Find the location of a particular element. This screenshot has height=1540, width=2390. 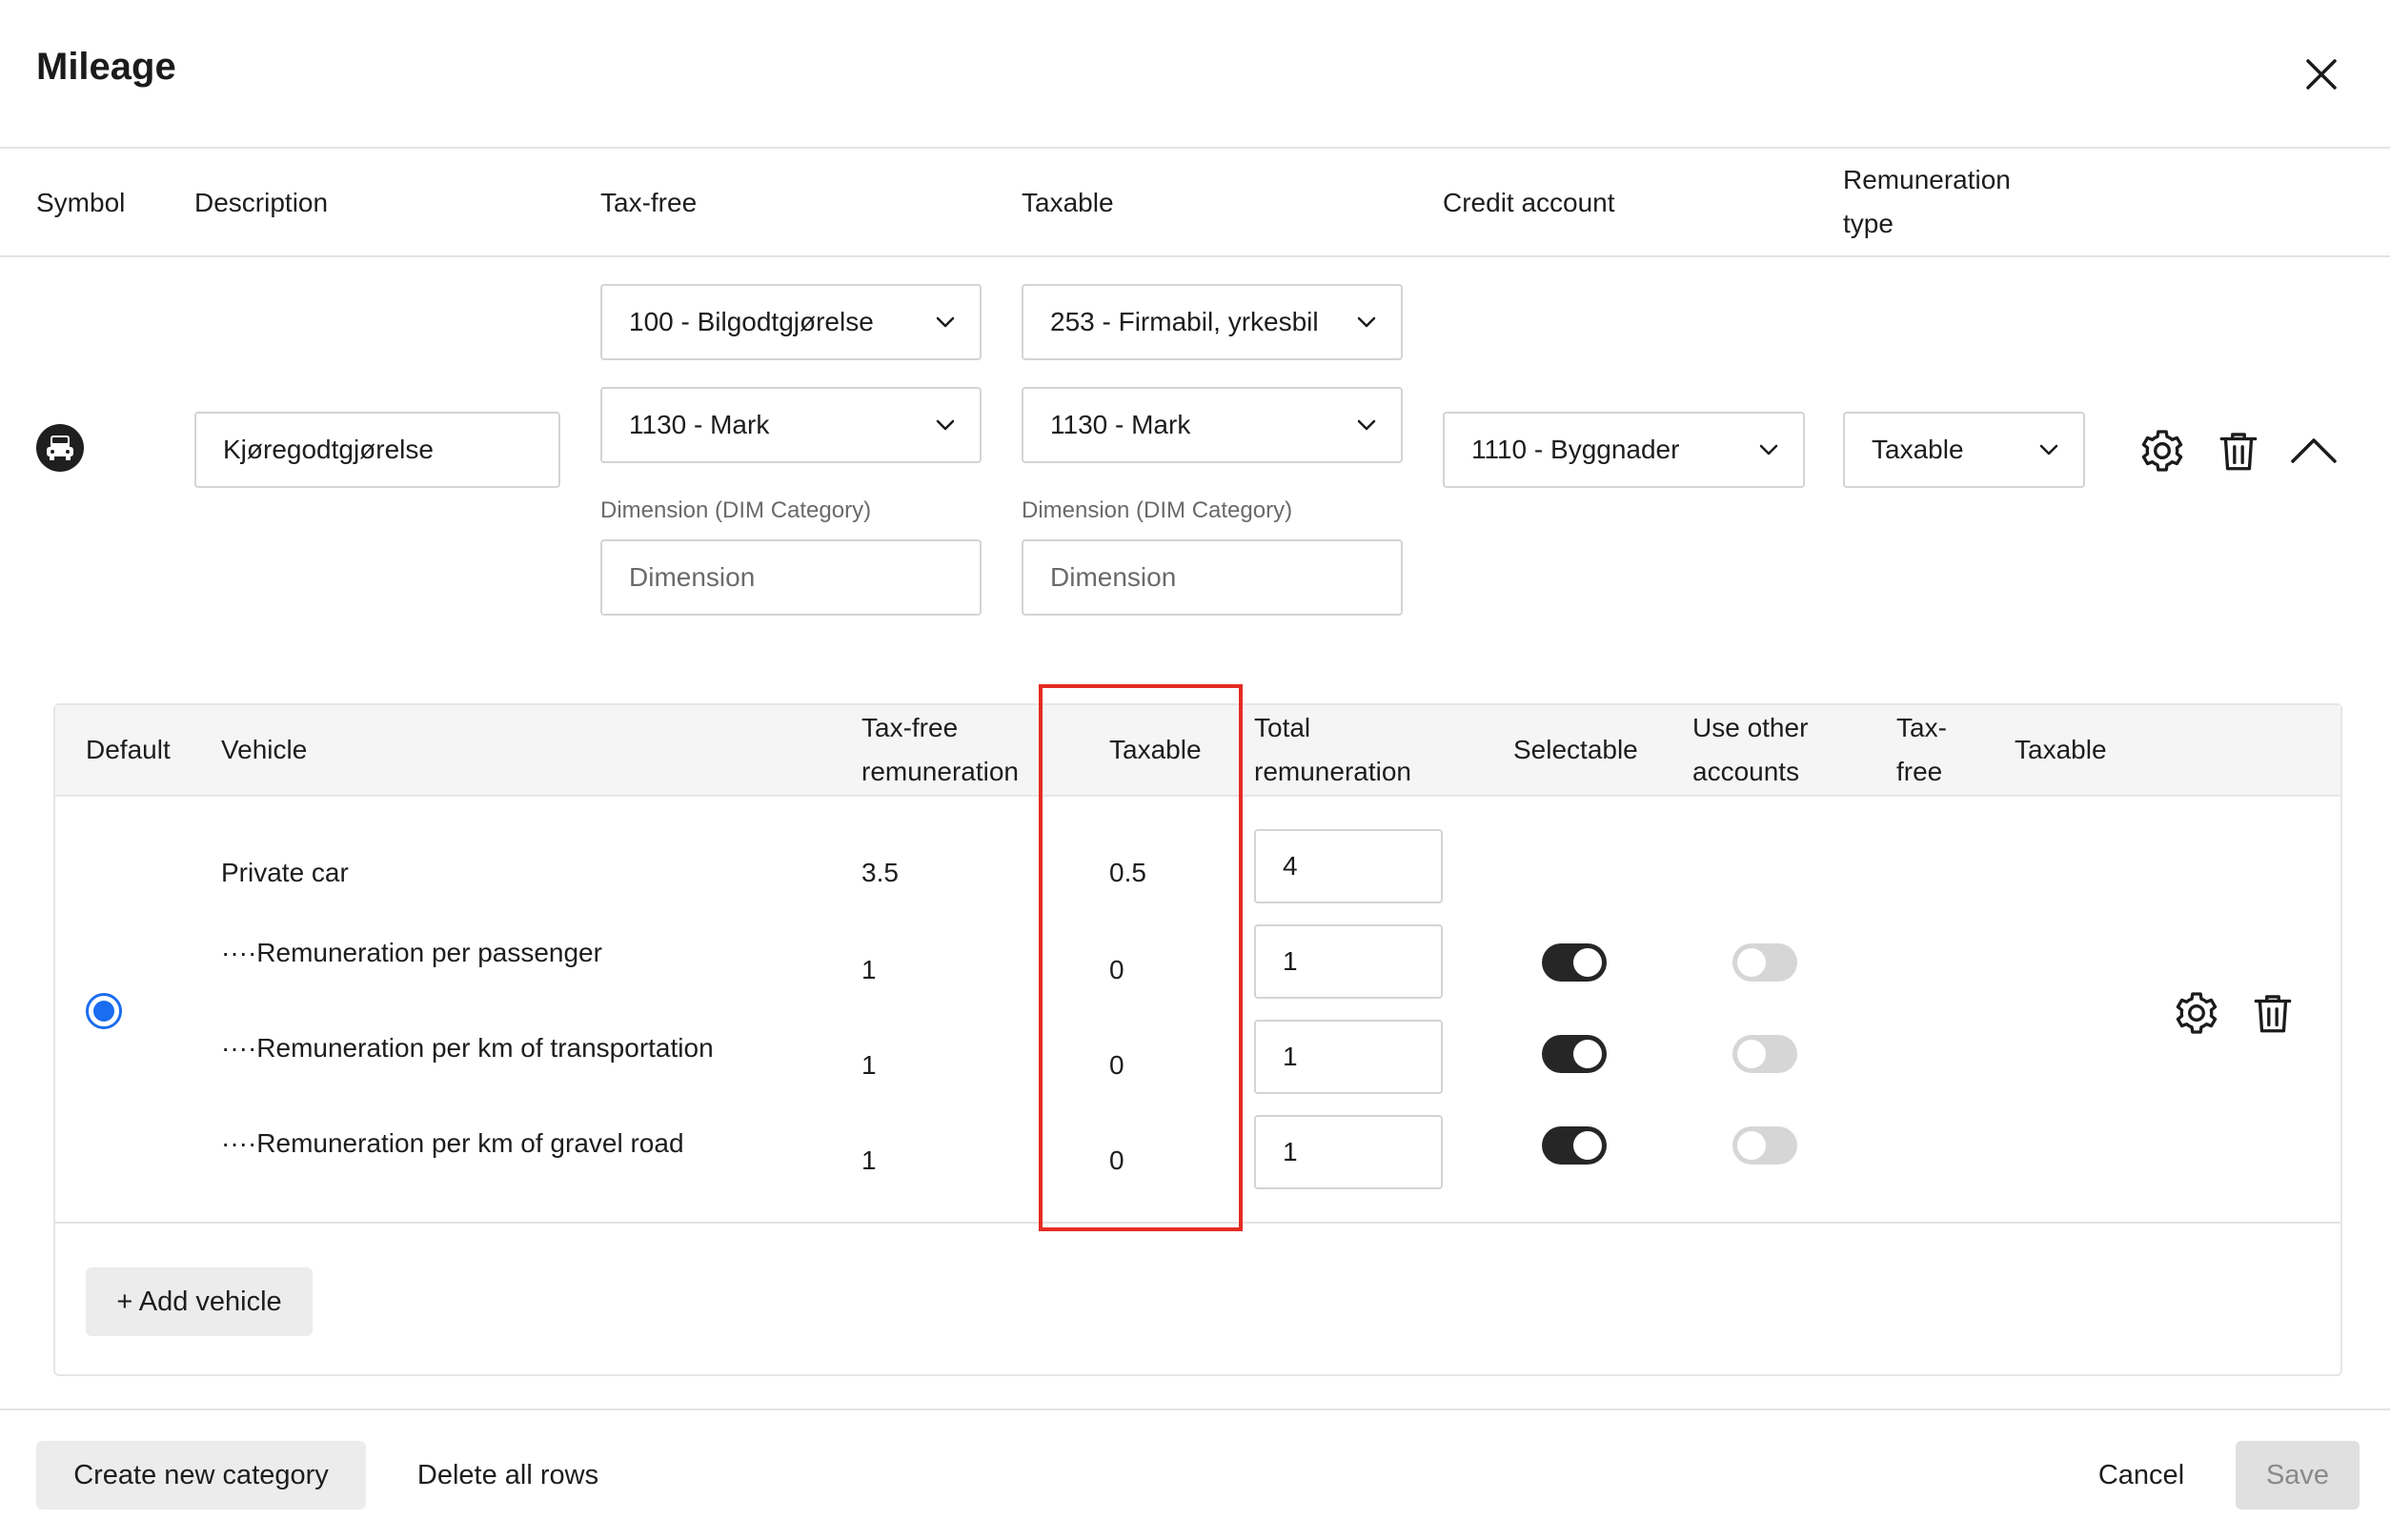

tax-free-code-select: 100 - Bilgodtgjørelse is located at coordinates (791, 322).